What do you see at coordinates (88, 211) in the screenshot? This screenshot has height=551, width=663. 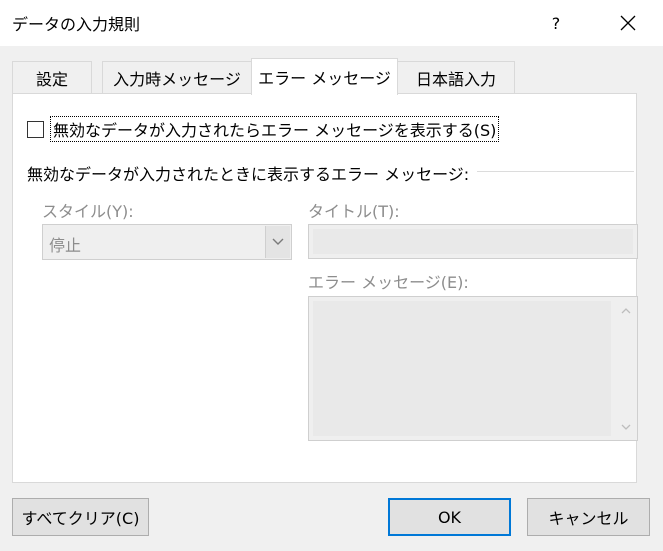 I see `style-label: スタイル(Y):` at bounding box center [88, 211].